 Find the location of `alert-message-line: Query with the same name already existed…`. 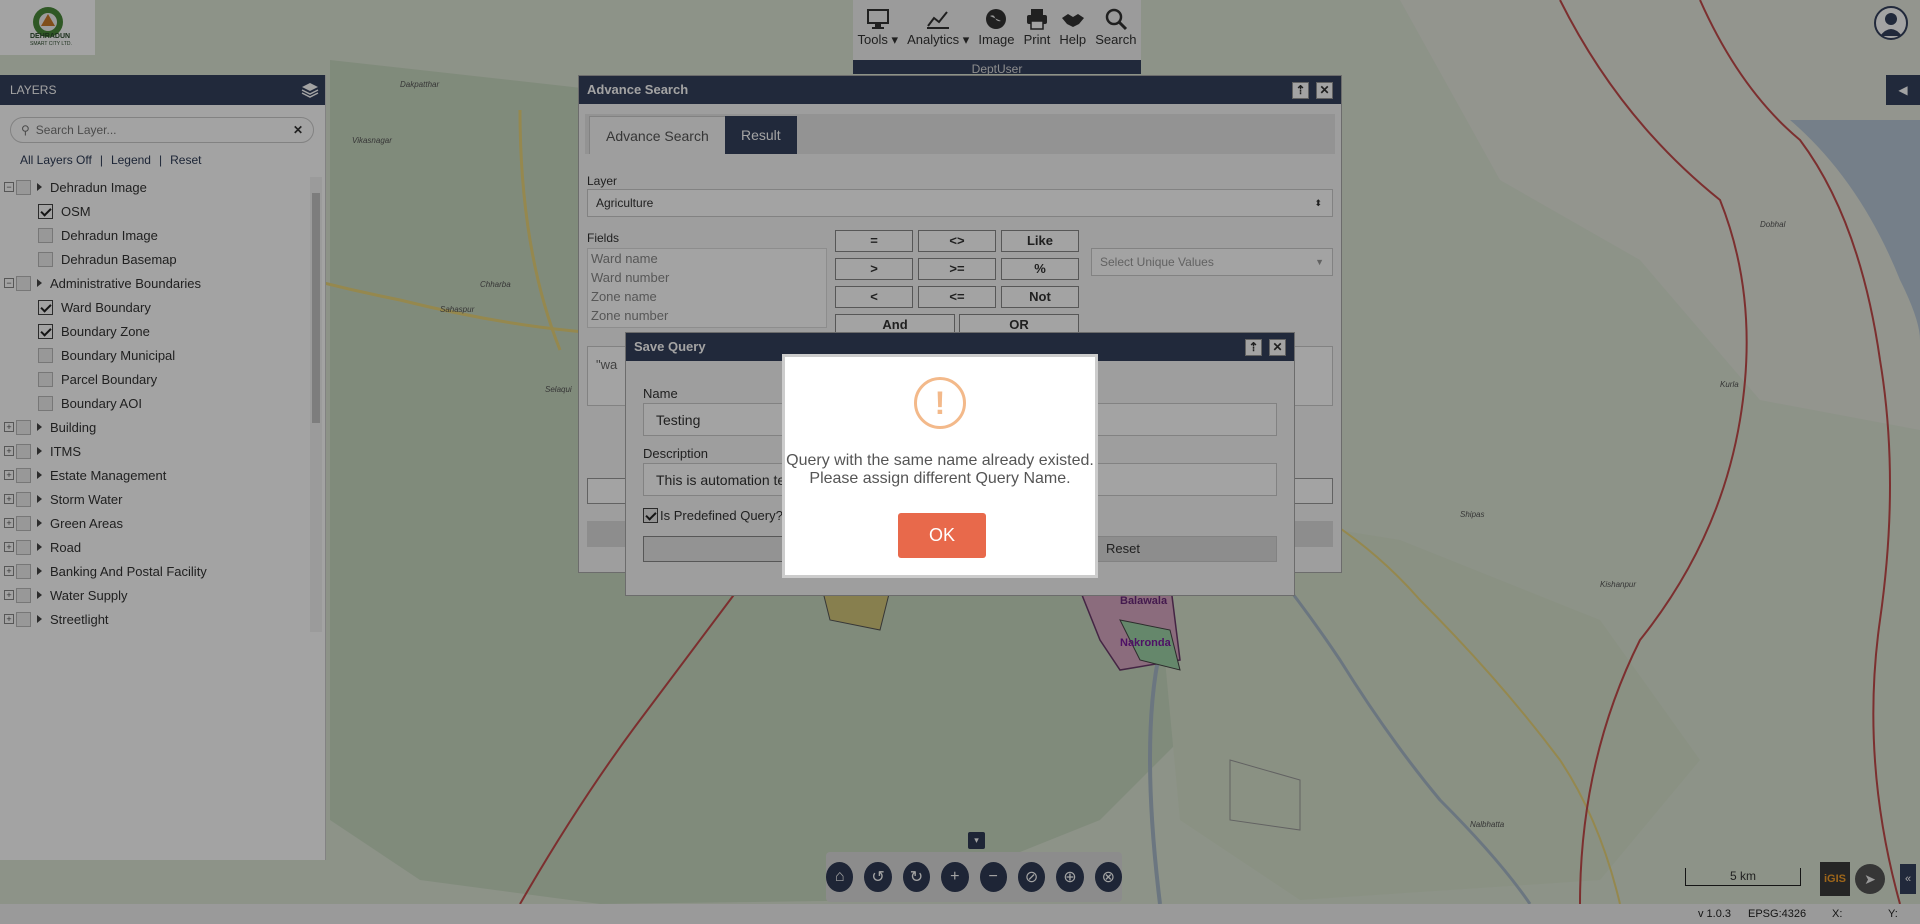

alert-message-line: Query with the same name already existed… is located at coordinates (940, 460).